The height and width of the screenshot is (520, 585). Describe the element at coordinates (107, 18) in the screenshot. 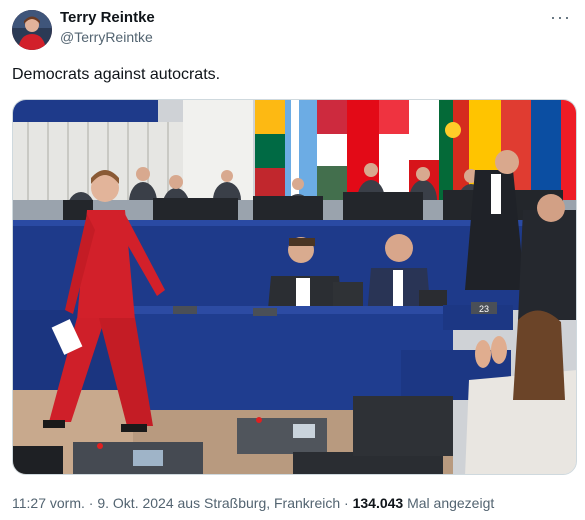

I see `display-name: Terry Reintke` at that location.